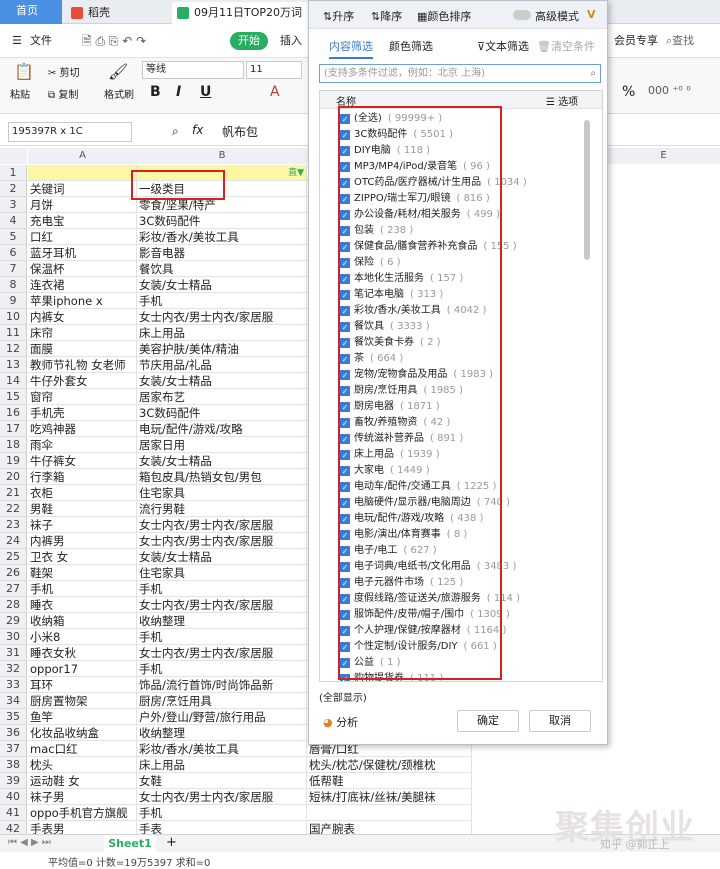 Image resolution: width=720 pixels, height=869 pixels. Describe the element at coordinates (82, 749) in the screenshot. I see `cell-a: mac口红` at that location.